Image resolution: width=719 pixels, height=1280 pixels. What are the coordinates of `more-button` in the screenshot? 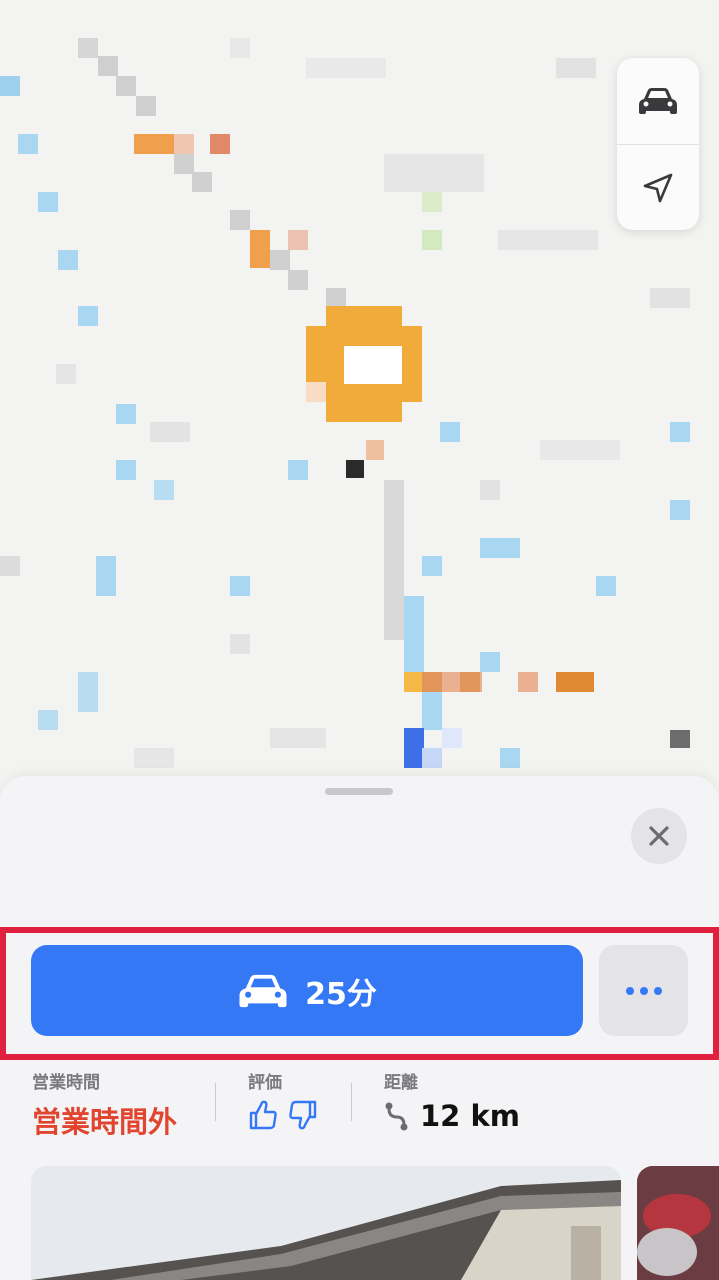 It's located at (643, 990).